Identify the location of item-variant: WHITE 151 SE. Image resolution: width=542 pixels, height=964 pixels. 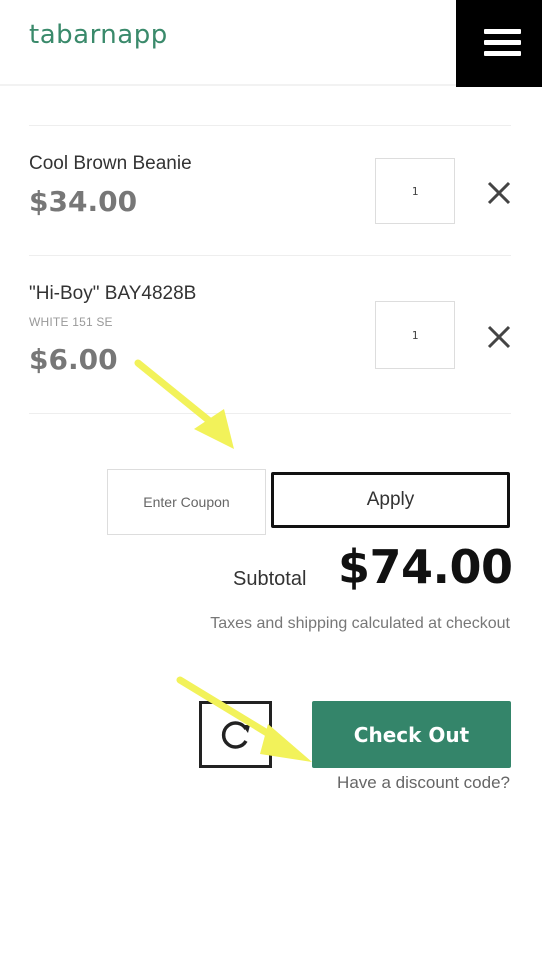
(71, 322).